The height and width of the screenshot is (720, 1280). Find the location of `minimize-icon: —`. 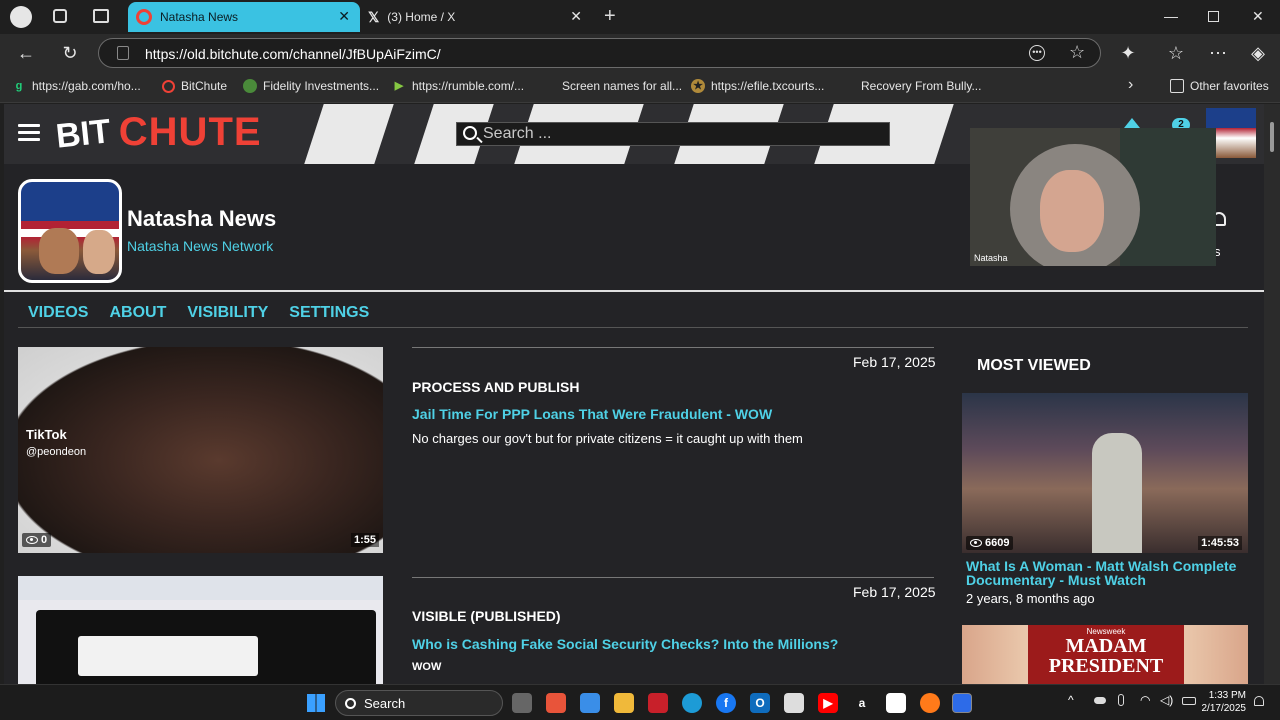

minimize-icon: — is located at coordinates (1171, 16).